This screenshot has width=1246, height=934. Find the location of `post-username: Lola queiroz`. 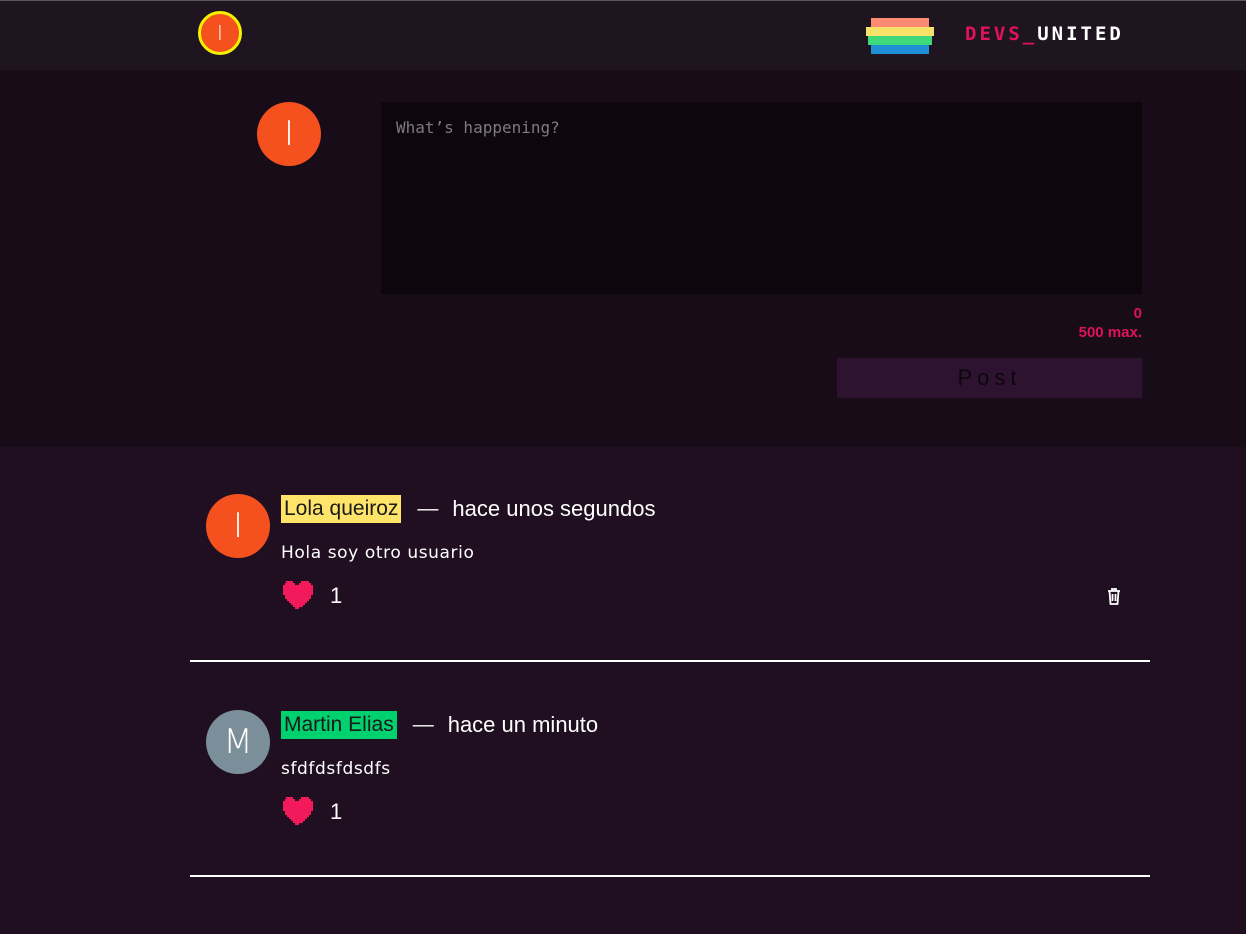

post-username: Lola queiroz is located at coordinates (341, 509).